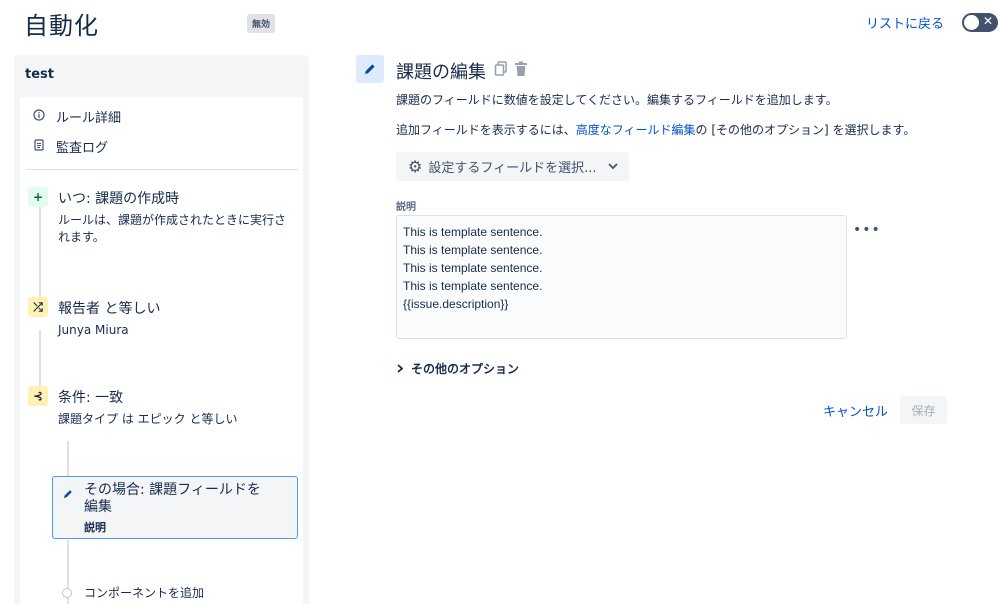  I want to click on sidebar-item-audit-log: 監査ログ, so click(70, 146).